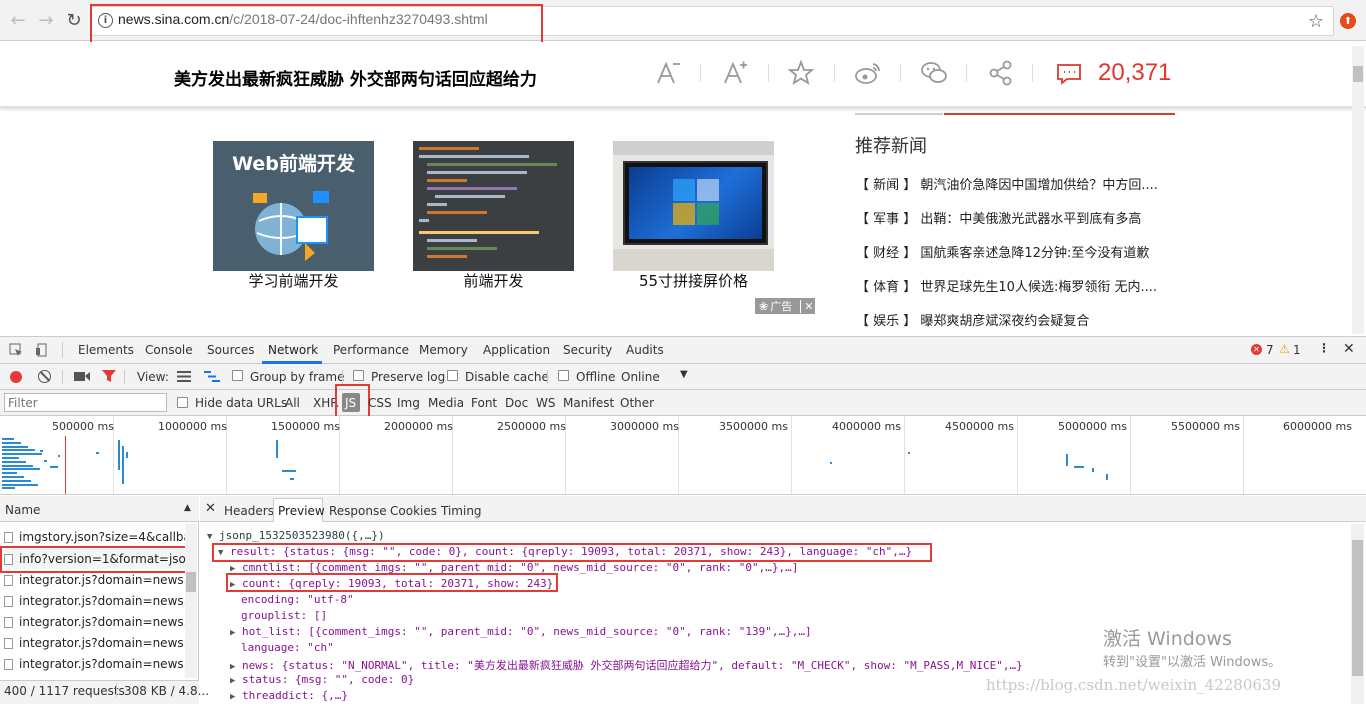 The height and width of the screenshot is (704, 1366). What do you see at coordinates (293, 280) in the screenshot?
I see `ad-caption: 学习前端开发` at bounding box center [293, 280].